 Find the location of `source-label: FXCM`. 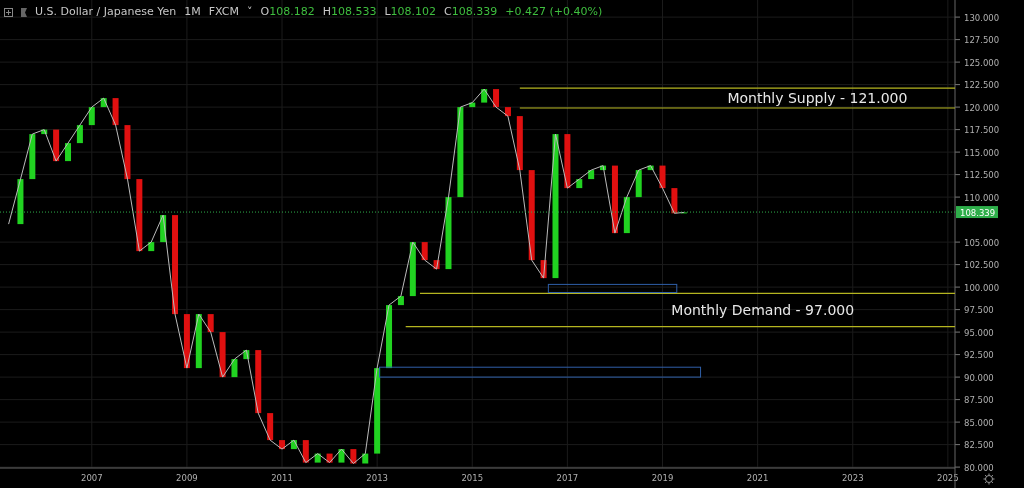

source-label: FXCM is located at coordinates (223, 12).